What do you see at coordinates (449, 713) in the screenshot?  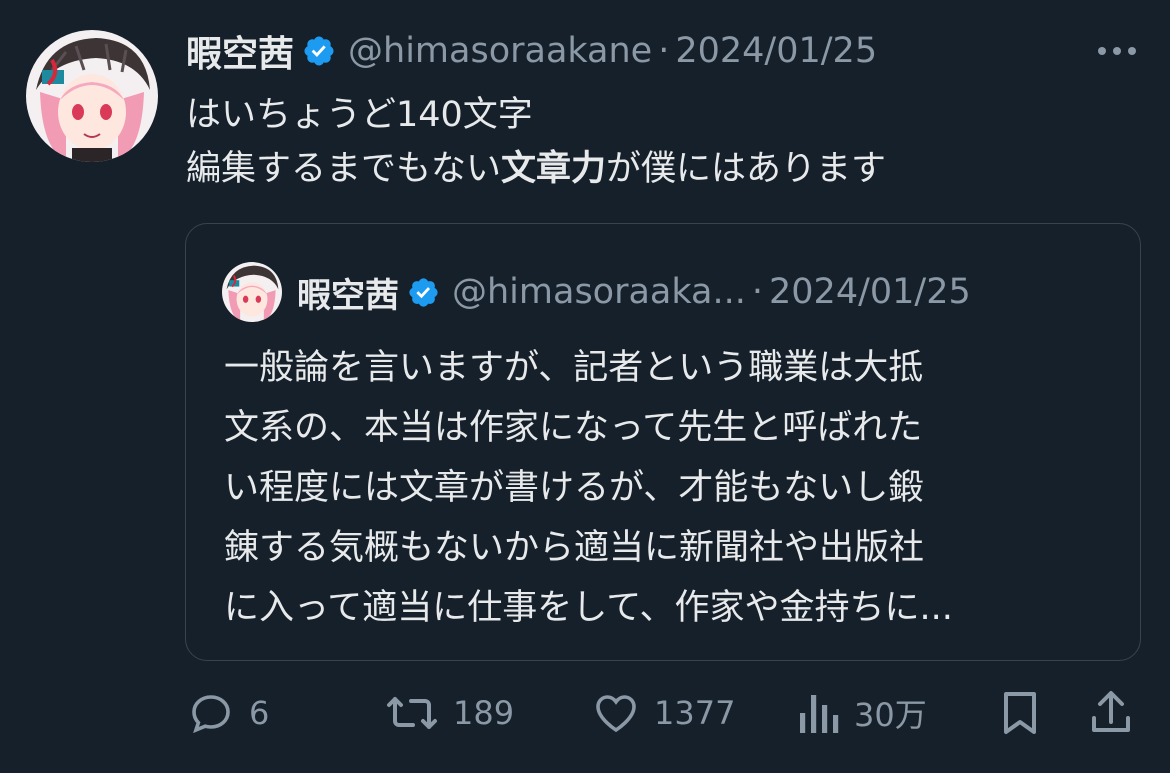 I see `retweet-button: 189` at bounding box center [449, 713].